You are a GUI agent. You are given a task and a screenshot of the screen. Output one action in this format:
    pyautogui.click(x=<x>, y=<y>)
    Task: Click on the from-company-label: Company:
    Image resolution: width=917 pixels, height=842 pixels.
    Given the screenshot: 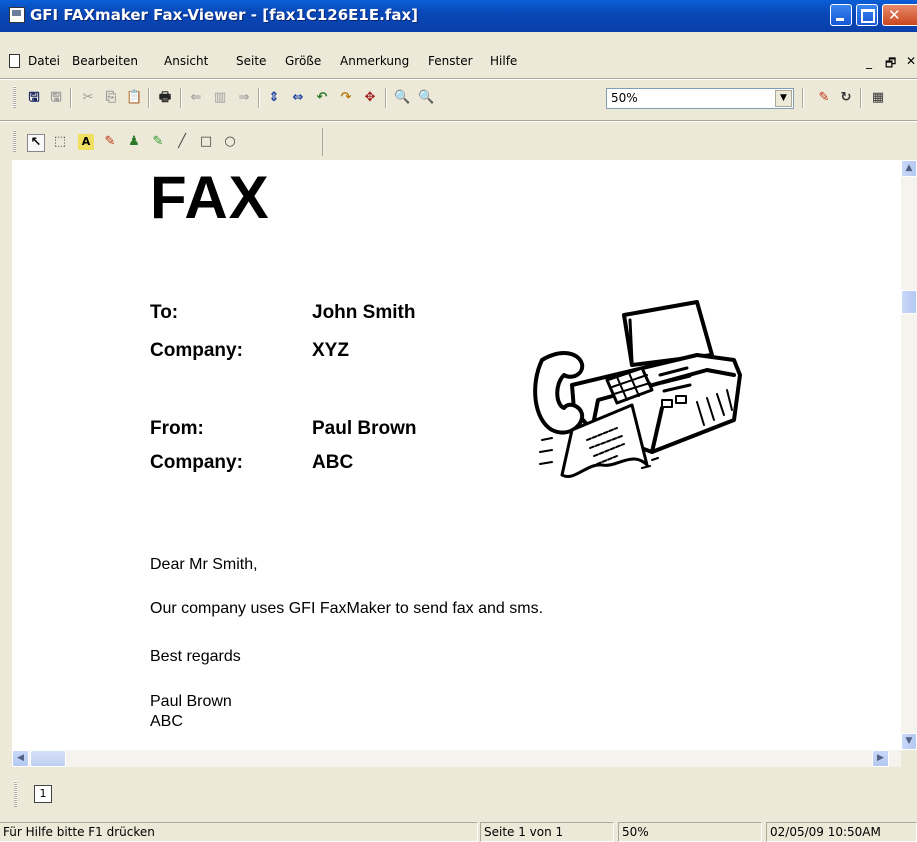 What is the action you would take?
    pyautogui.click(x=196, y=462)
    